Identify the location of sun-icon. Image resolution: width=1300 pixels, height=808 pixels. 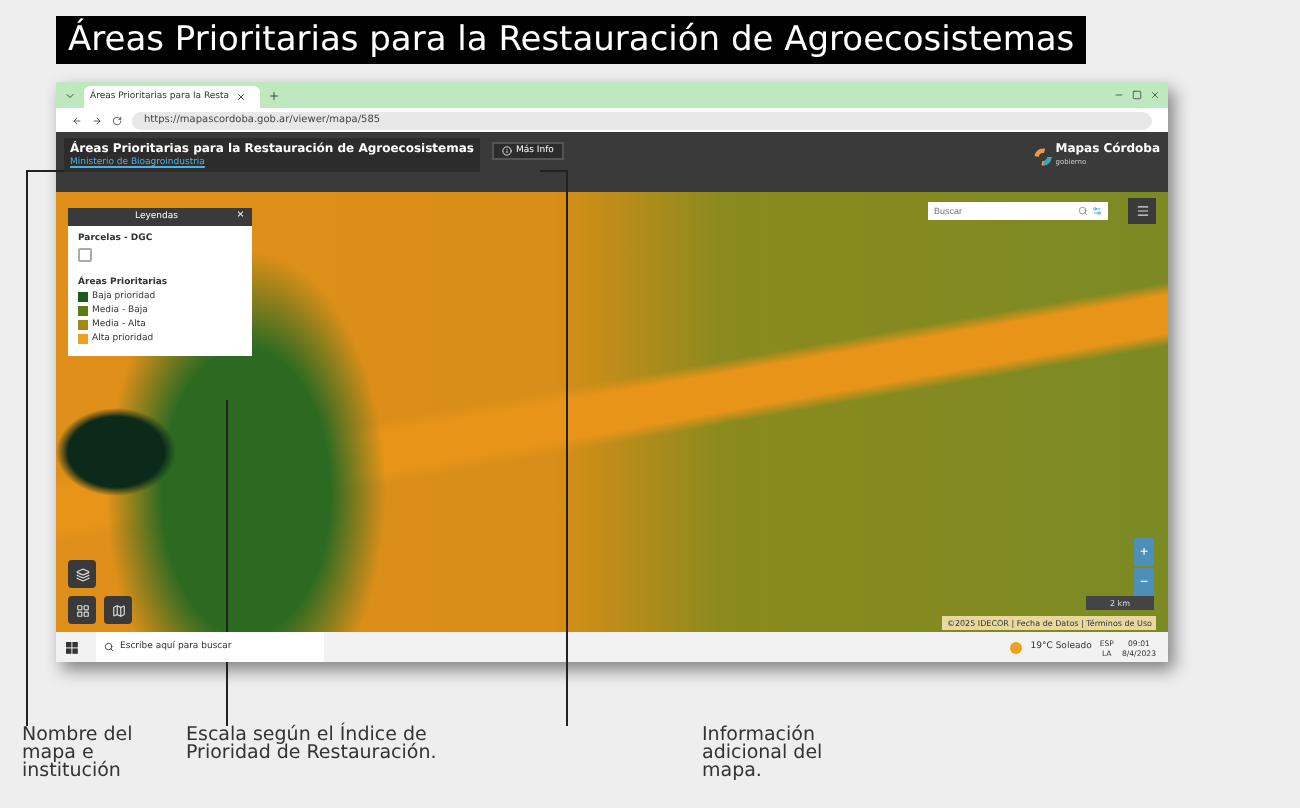
(1016, 647).